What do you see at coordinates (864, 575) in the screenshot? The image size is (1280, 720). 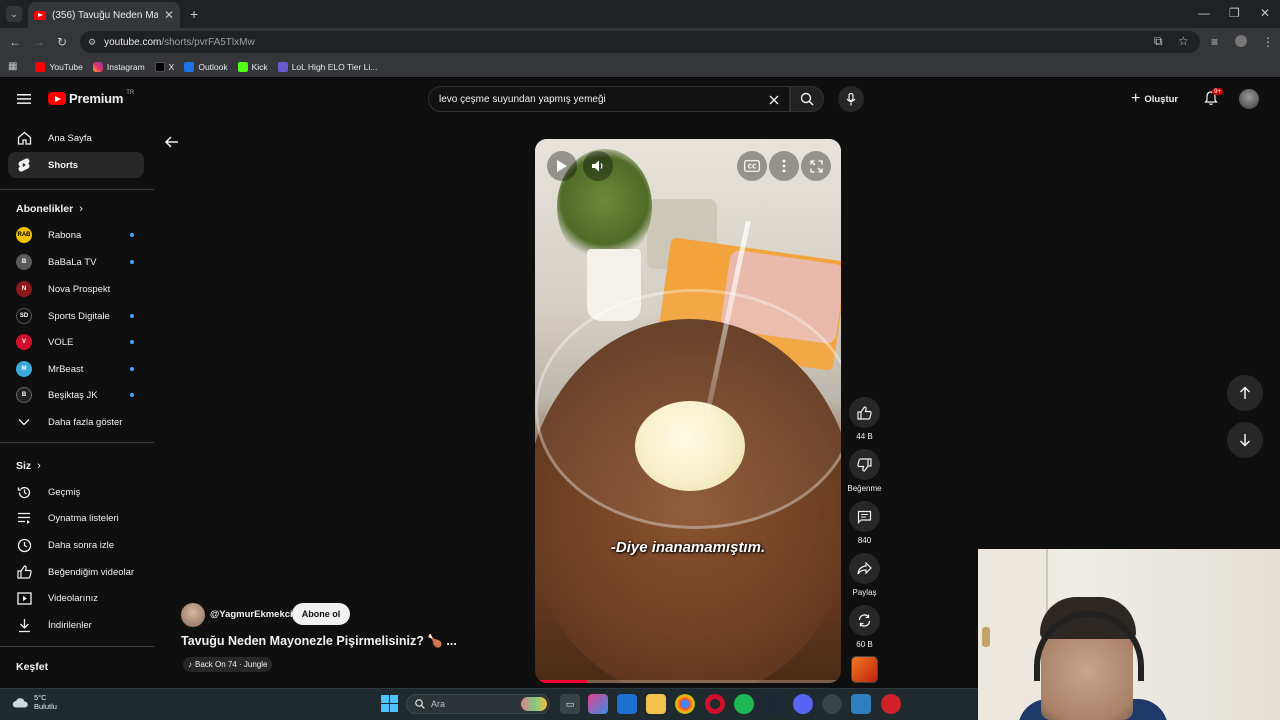 I see `share-button: Paylaş` at bounding box center [864, 575].